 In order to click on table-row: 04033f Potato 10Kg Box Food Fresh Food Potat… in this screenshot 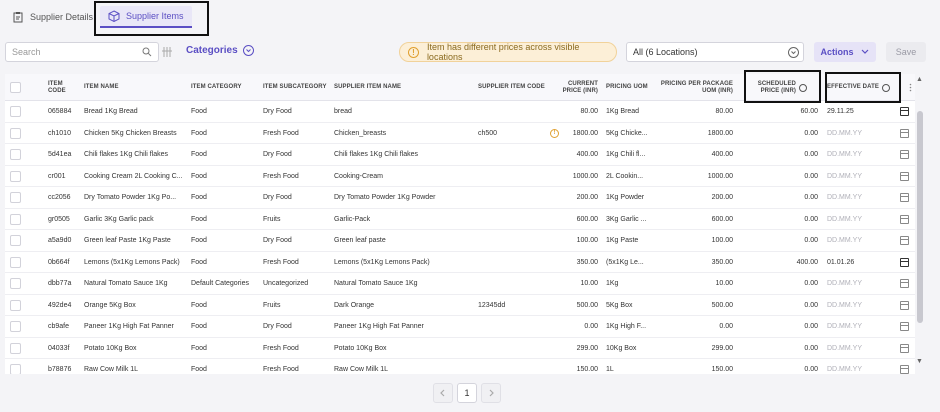, I will do `click(460, 349)`.